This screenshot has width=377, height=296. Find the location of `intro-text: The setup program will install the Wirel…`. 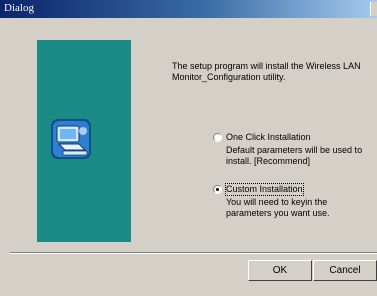

intro-text: The setup program will install the Wirel… is located at coordinates (266, 71).